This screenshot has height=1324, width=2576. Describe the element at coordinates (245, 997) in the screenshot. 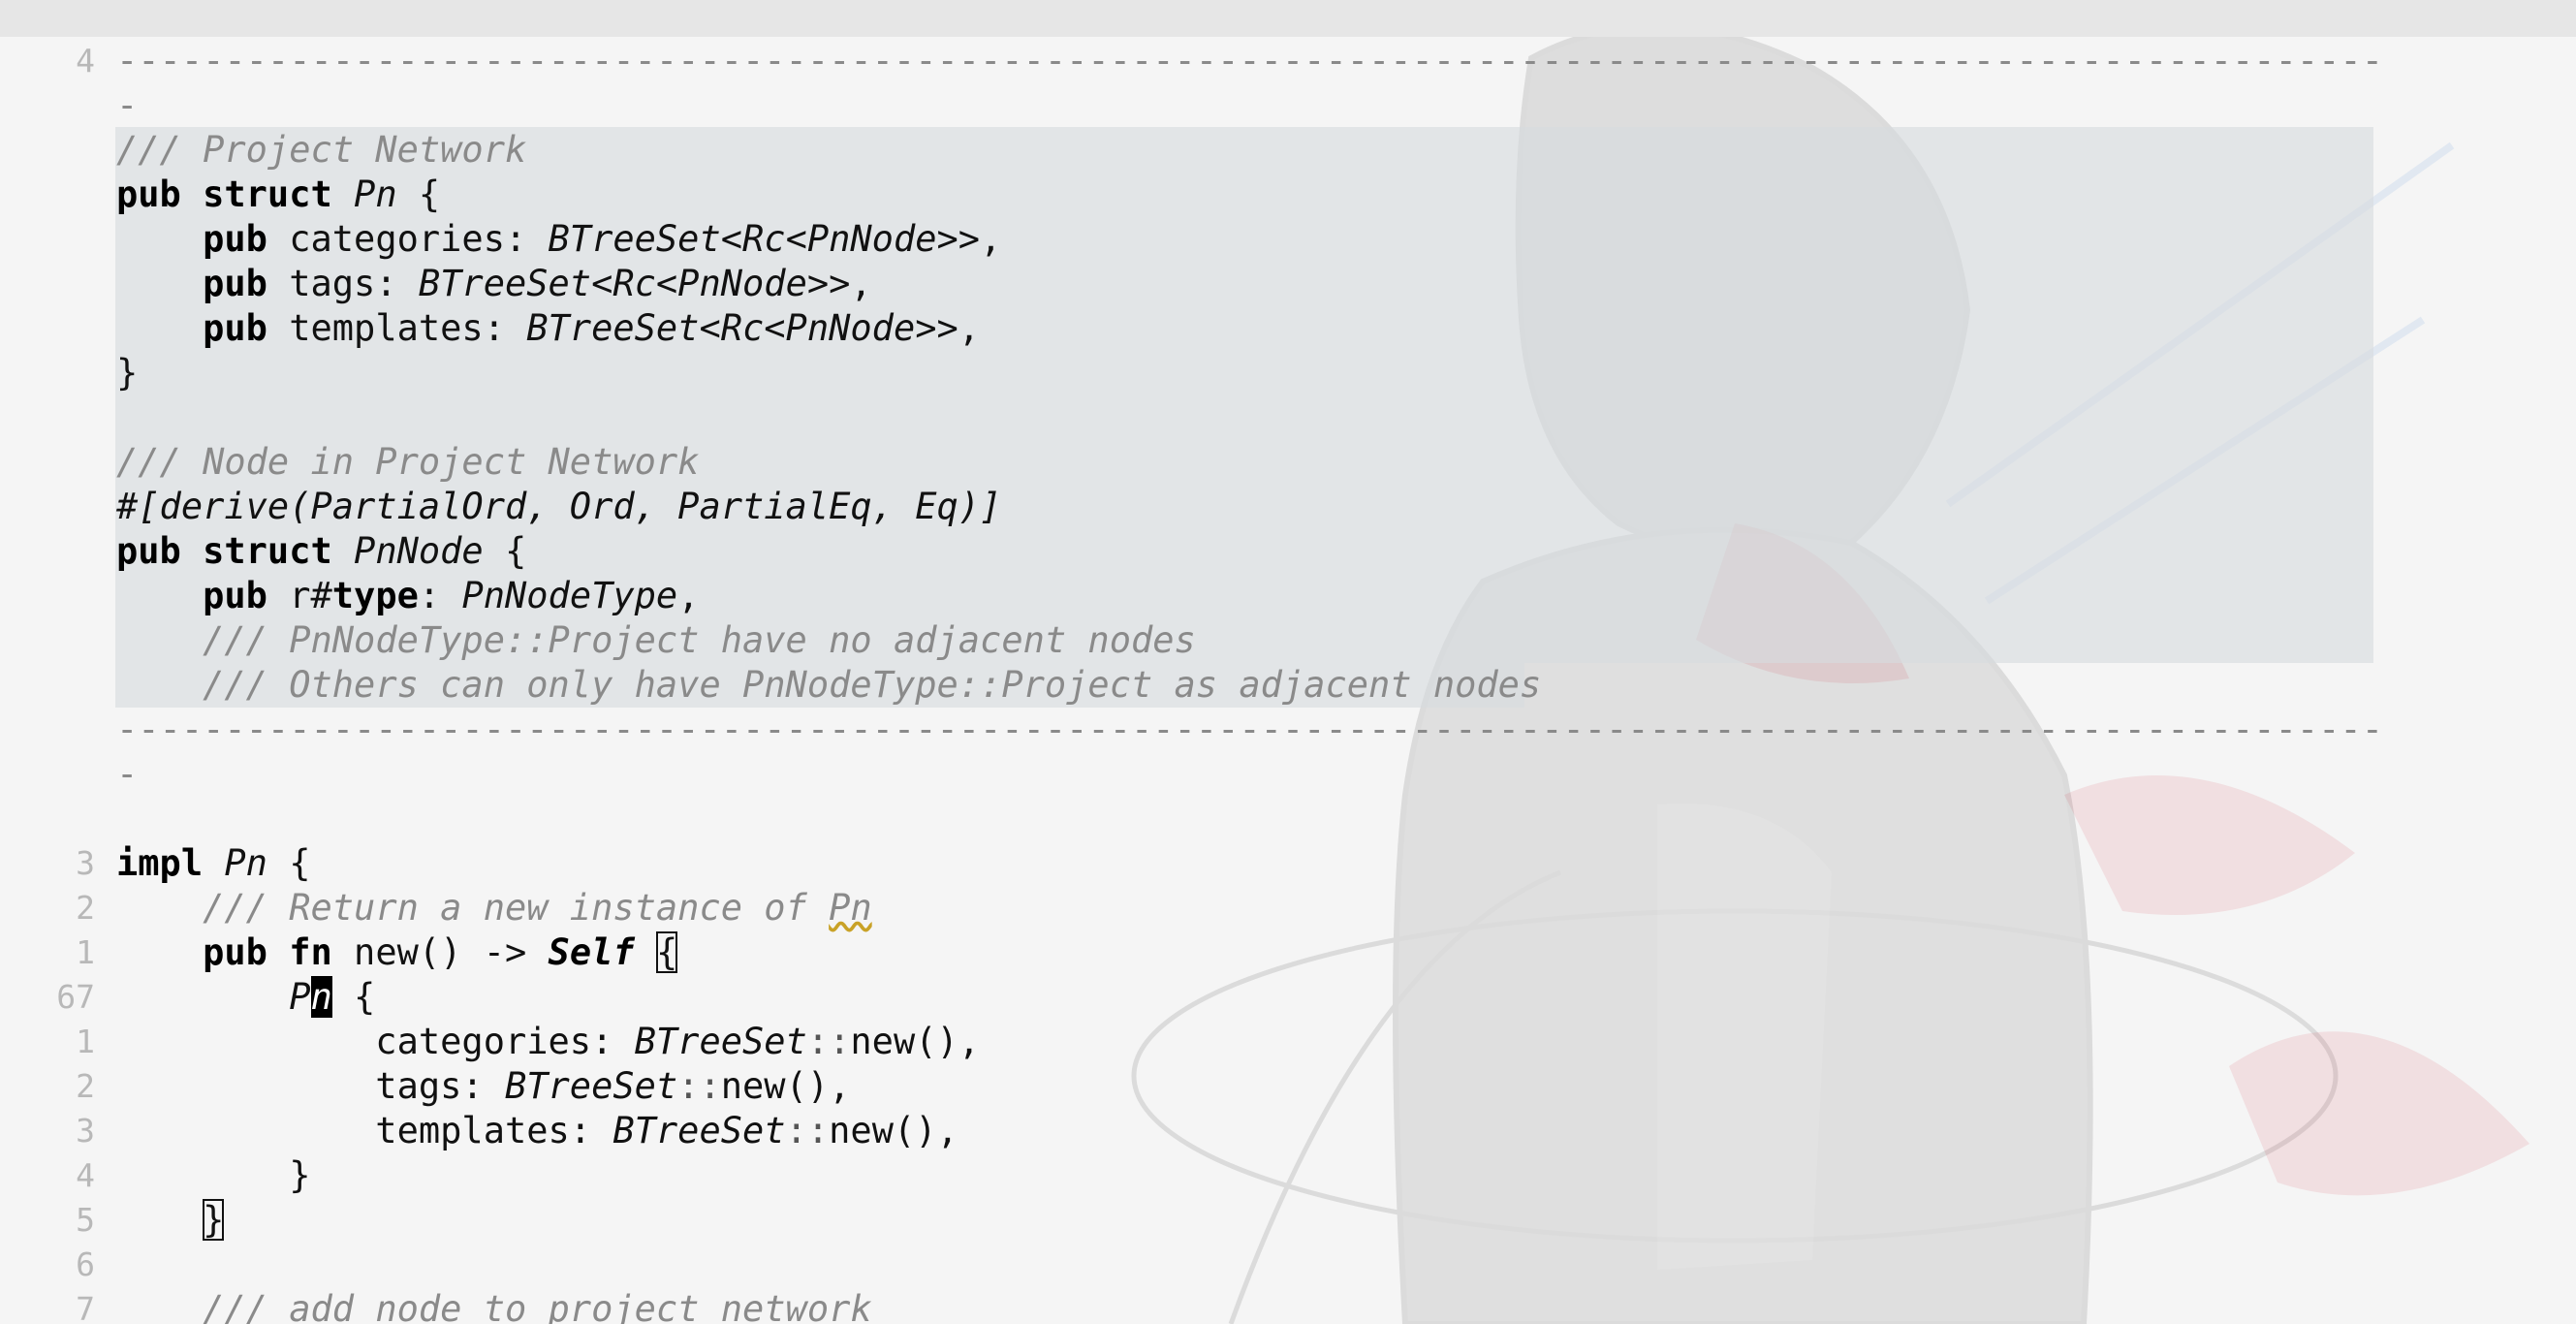

I see `line-code: Pn {` at that location.